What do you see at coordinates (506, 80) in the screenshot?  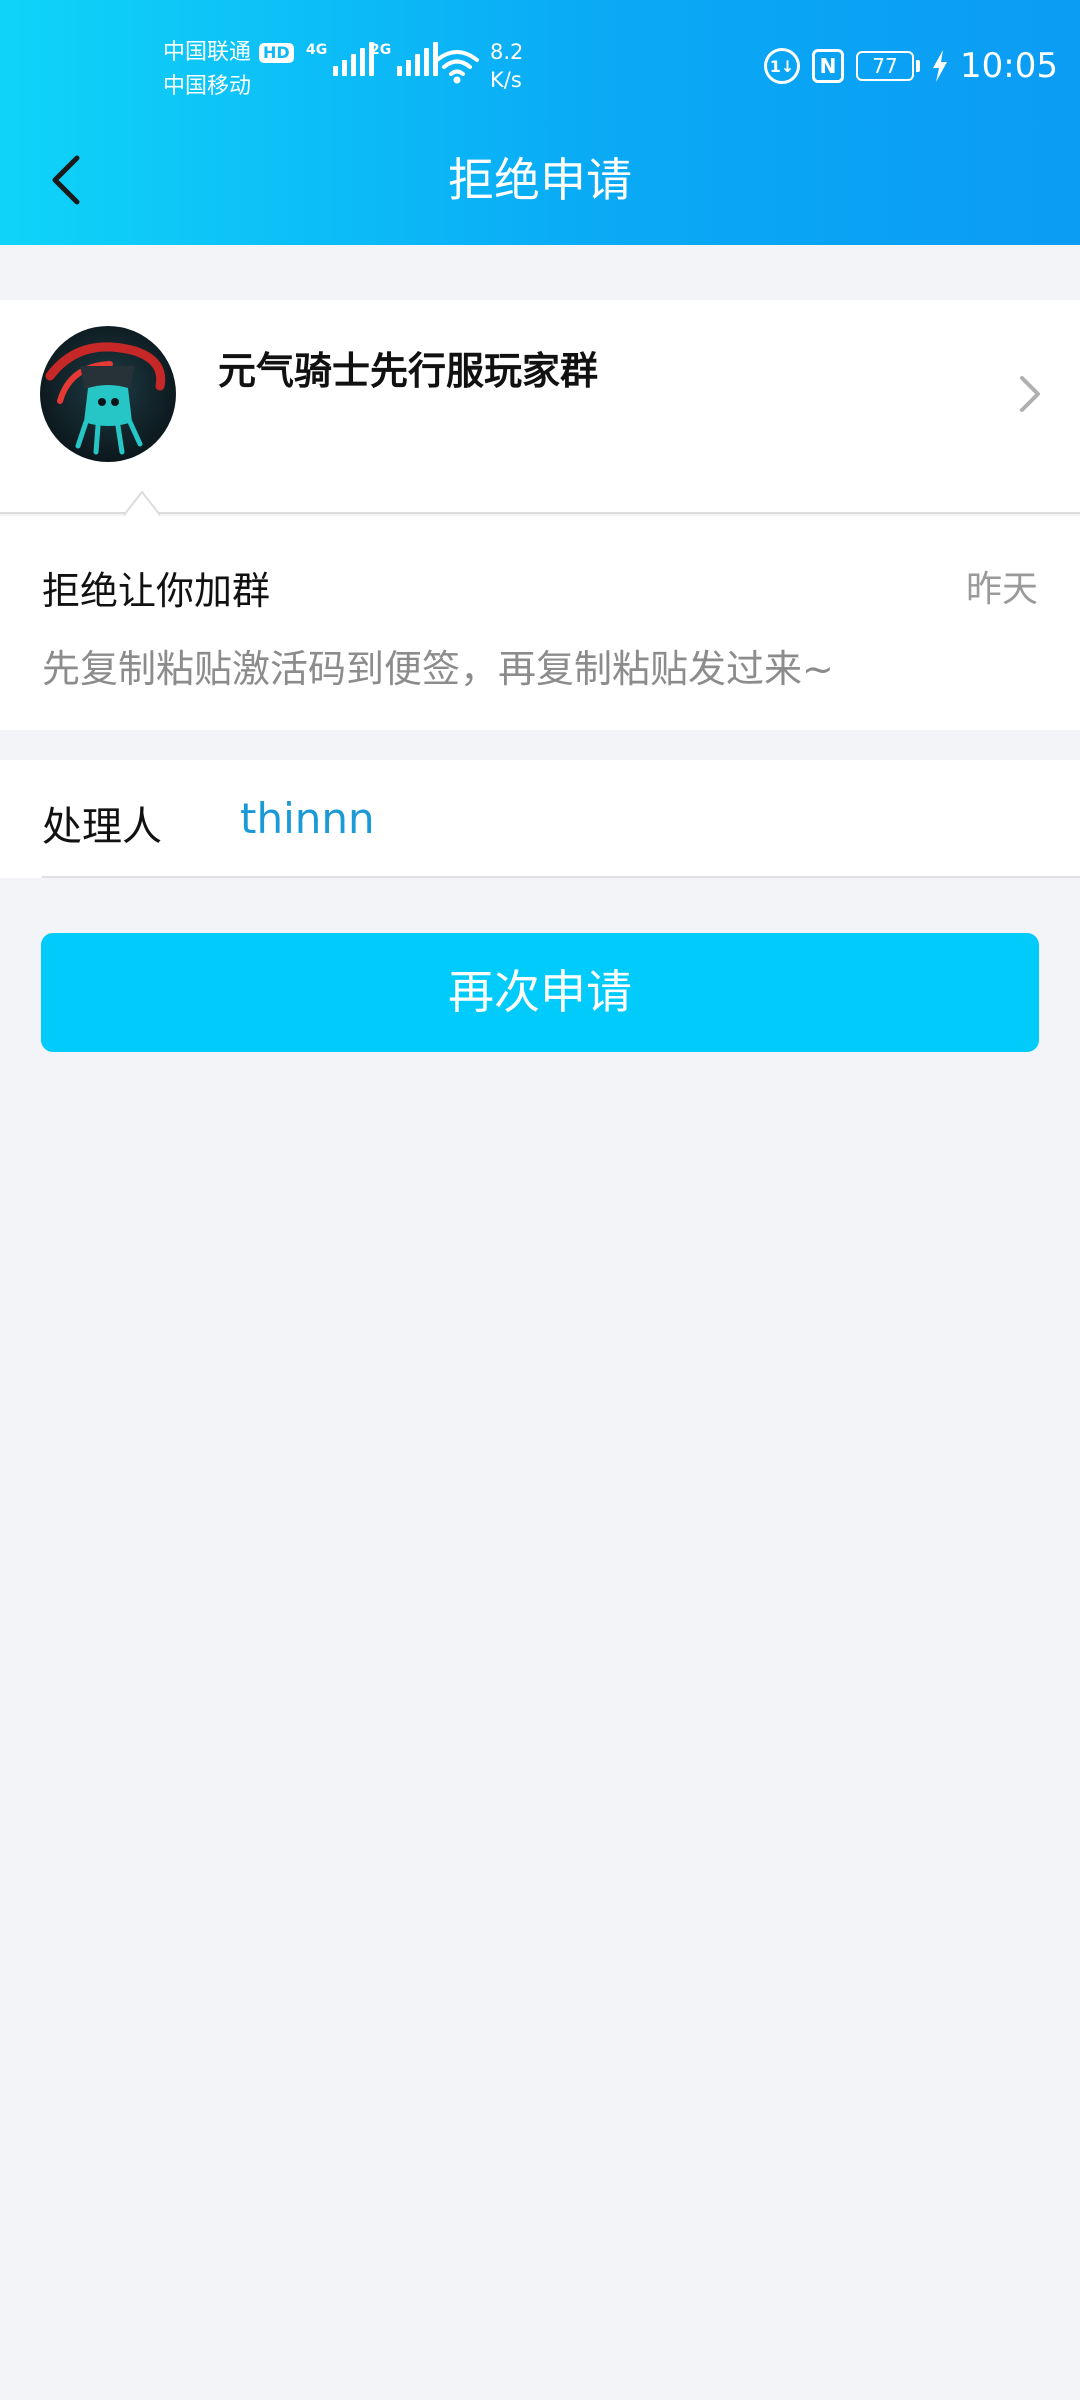 I see `speed-unit: K/s` at bounding box center [506, 80].